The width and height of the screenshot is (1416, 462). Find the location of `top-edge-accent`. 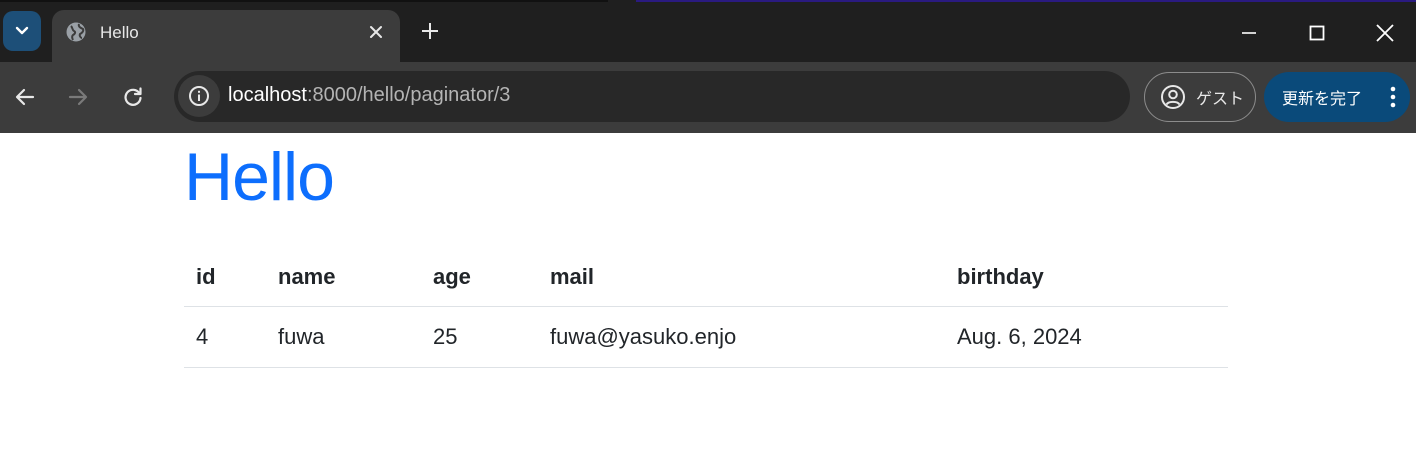

top-edge-accent is located at coordinates (1026, 1).